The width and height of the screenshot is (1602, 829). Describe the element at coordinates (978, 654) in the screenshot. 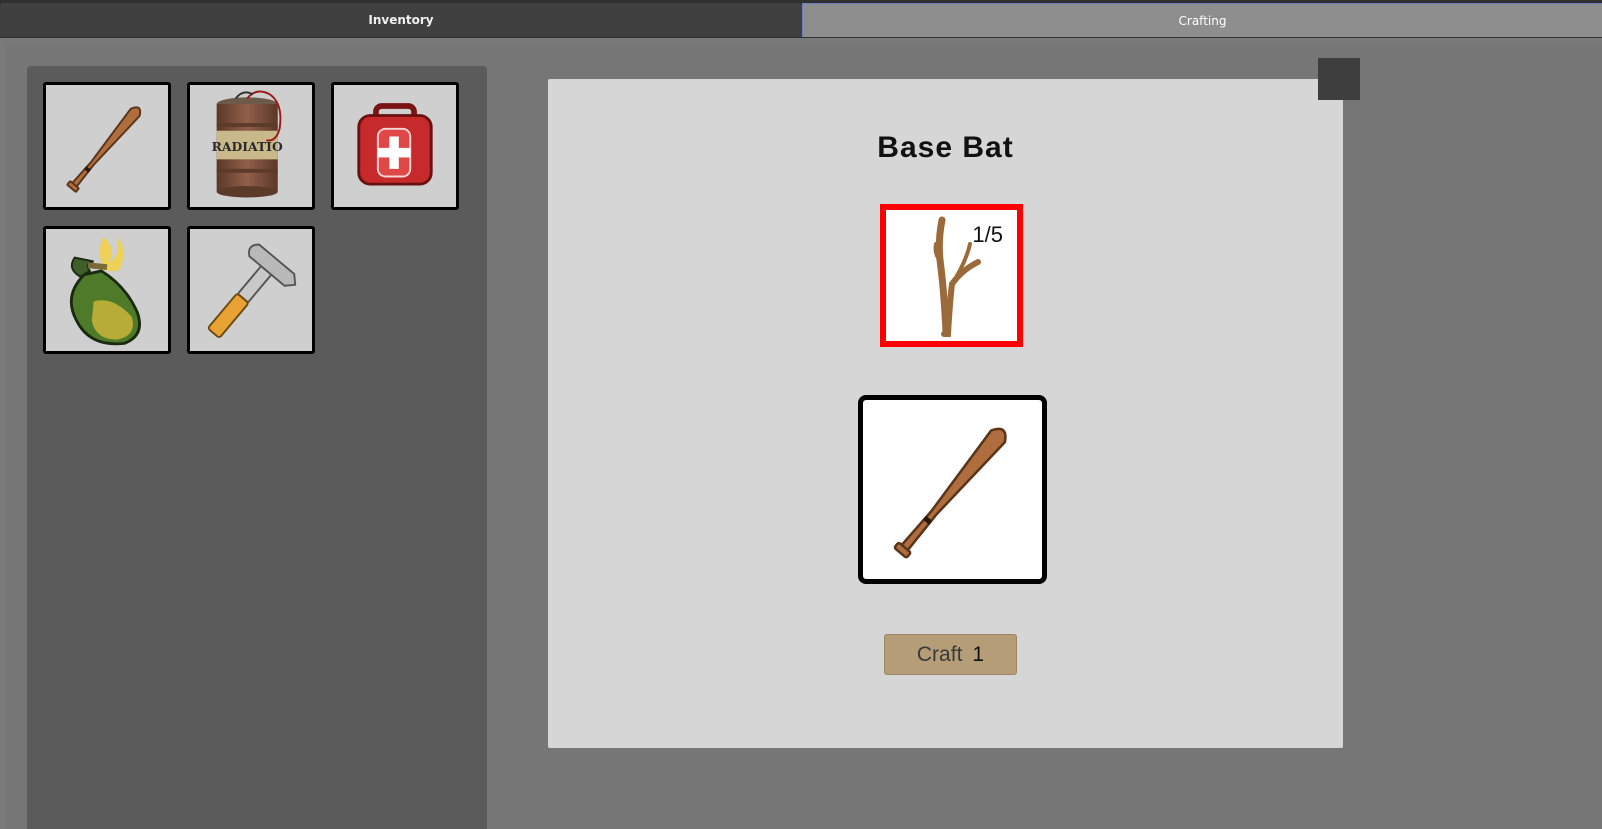

I see `craft-quantity: 1` at that location.